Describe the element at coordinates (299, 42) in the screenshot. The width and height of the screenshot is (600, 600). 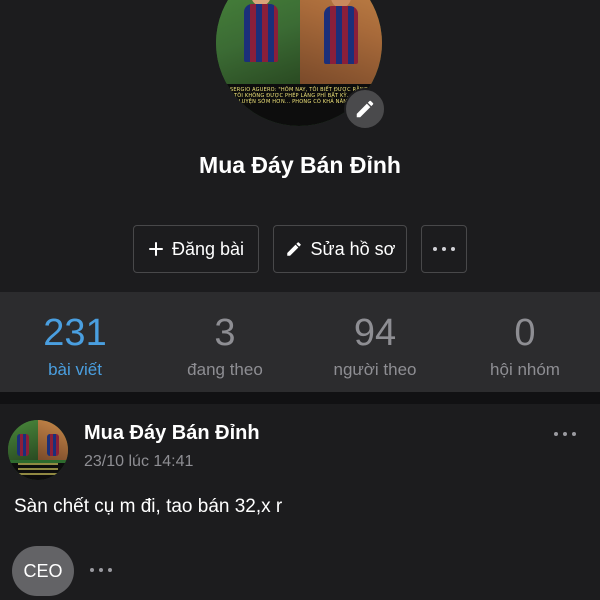
I see `avatar-photo` at that location.